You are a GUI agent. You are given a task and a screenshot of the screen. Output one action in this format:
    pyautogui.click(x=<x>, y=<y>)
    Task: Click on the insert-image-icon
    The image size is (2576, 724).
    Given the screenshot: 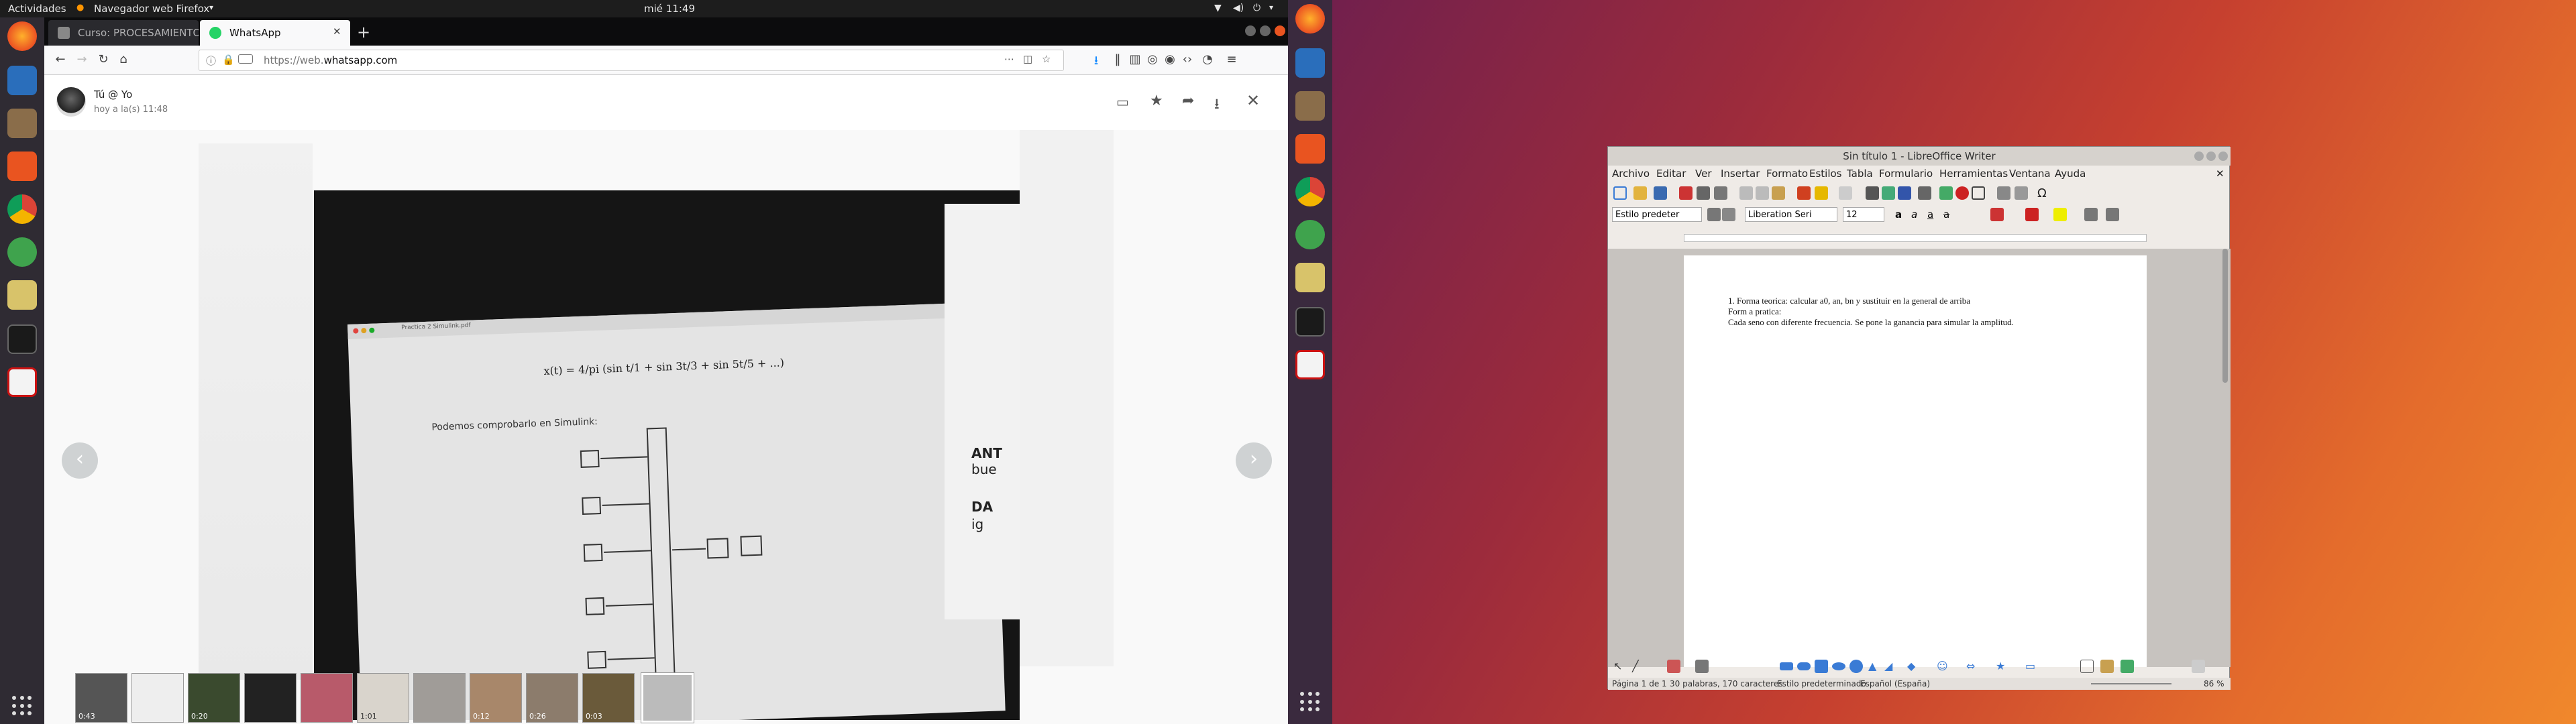 What is the action you would take?
    pyautogui.click(x=1946, y=193)
    